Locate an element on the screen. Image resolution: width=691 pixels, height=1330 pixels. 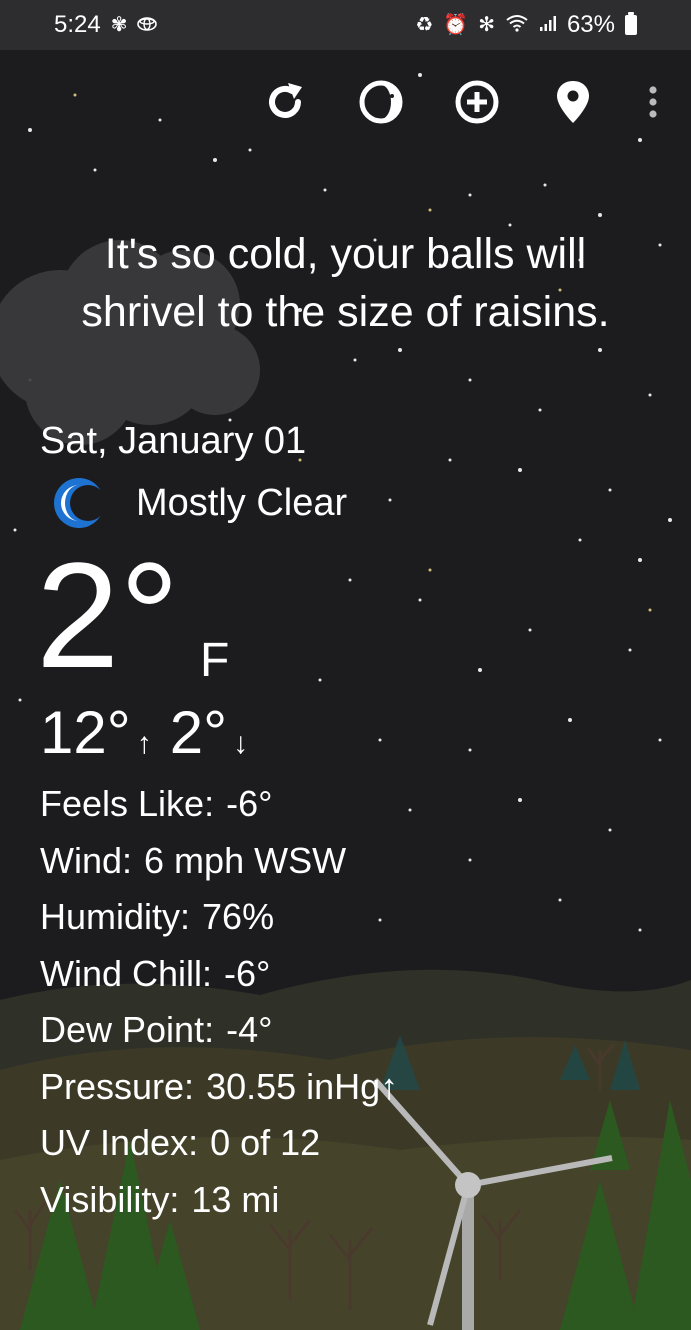
bluetooth-icon: ✻ is located at coordinates (486, 25).